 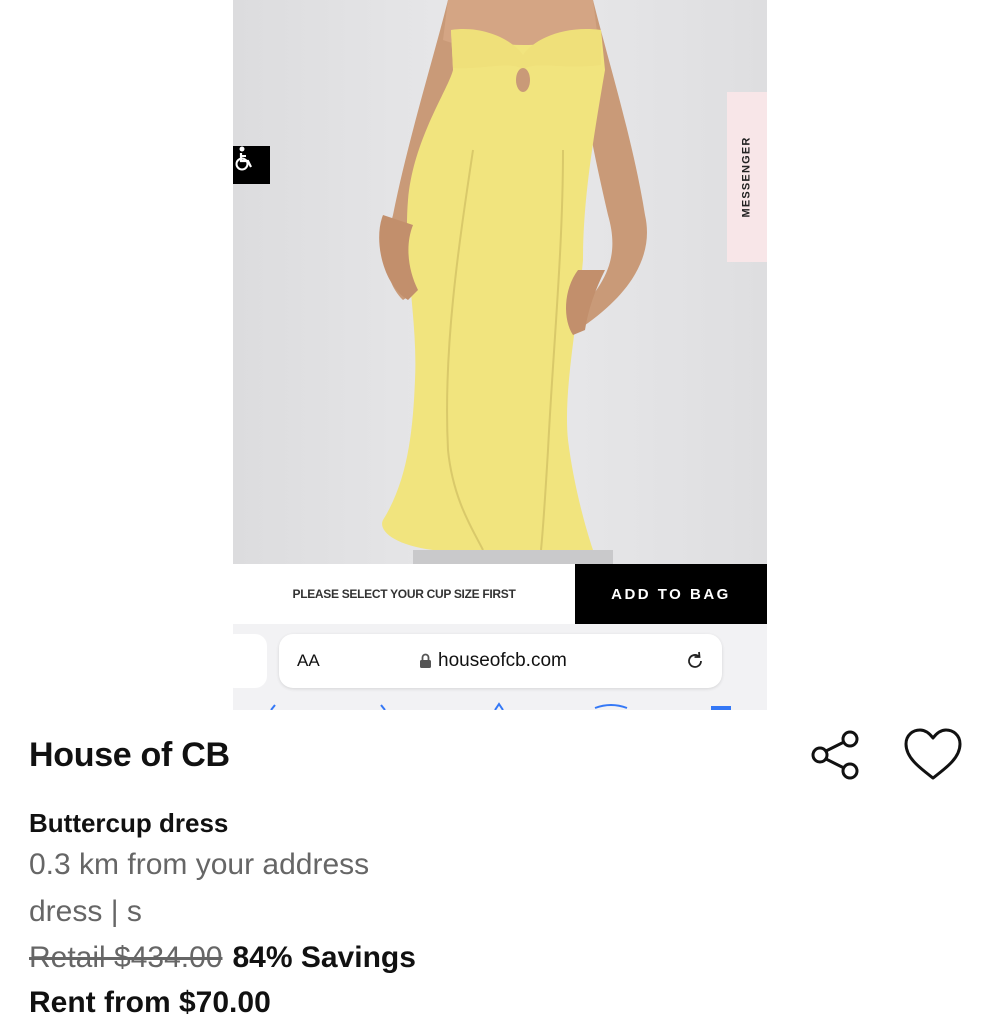 What do you see at coordinates (324, 957) in the screenshot?
I see `savings-badge: 84% Savings` at bounding box center [324, 957].